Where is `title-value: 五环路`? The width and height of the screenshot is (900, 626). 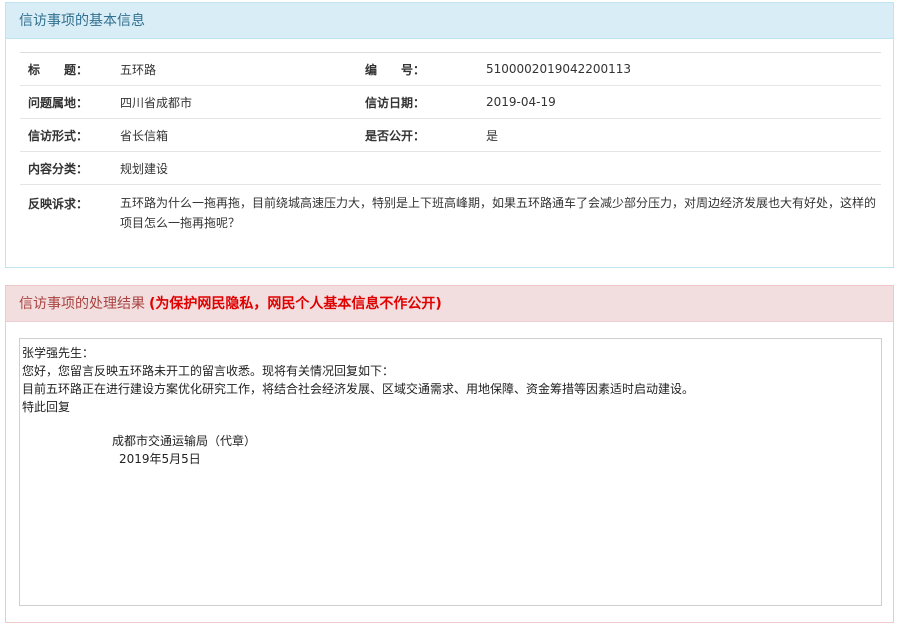 title-value: 五环路 is located at coordinates (138, 69).